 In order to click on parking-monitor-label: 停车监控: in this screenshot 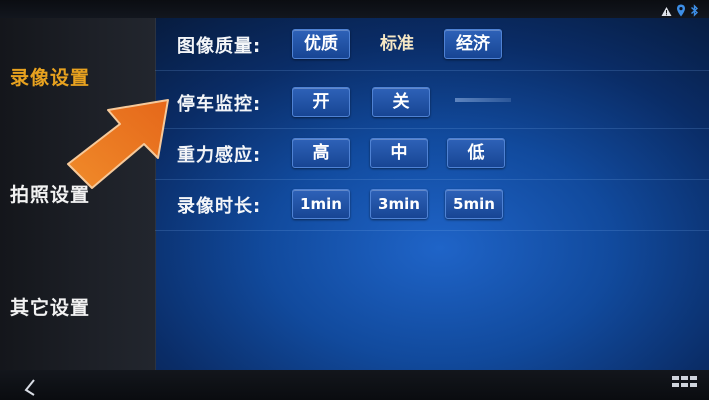, I will do `click(219, 104)`.